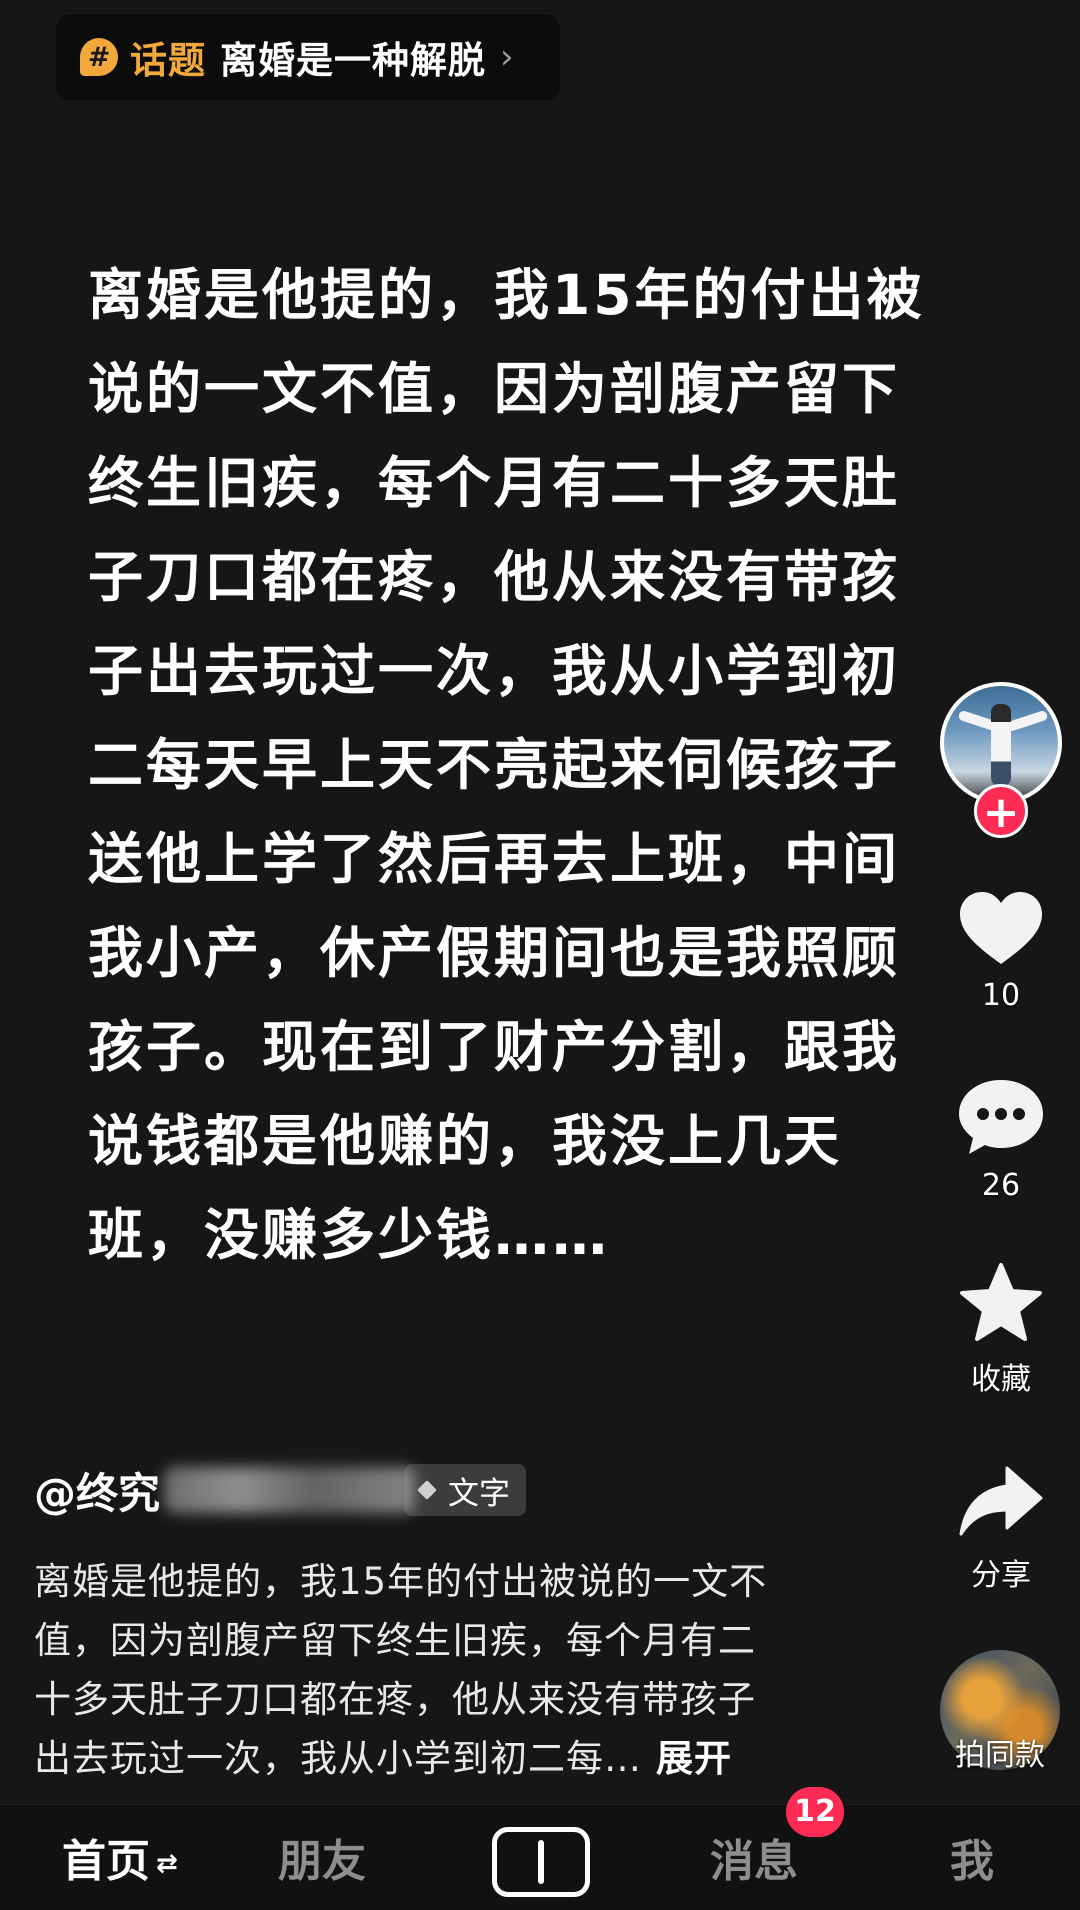 The height and width of the screenshot is (1910, 1080). I want to click on nav-home: 首页 ⇄, so click(120, 1857).